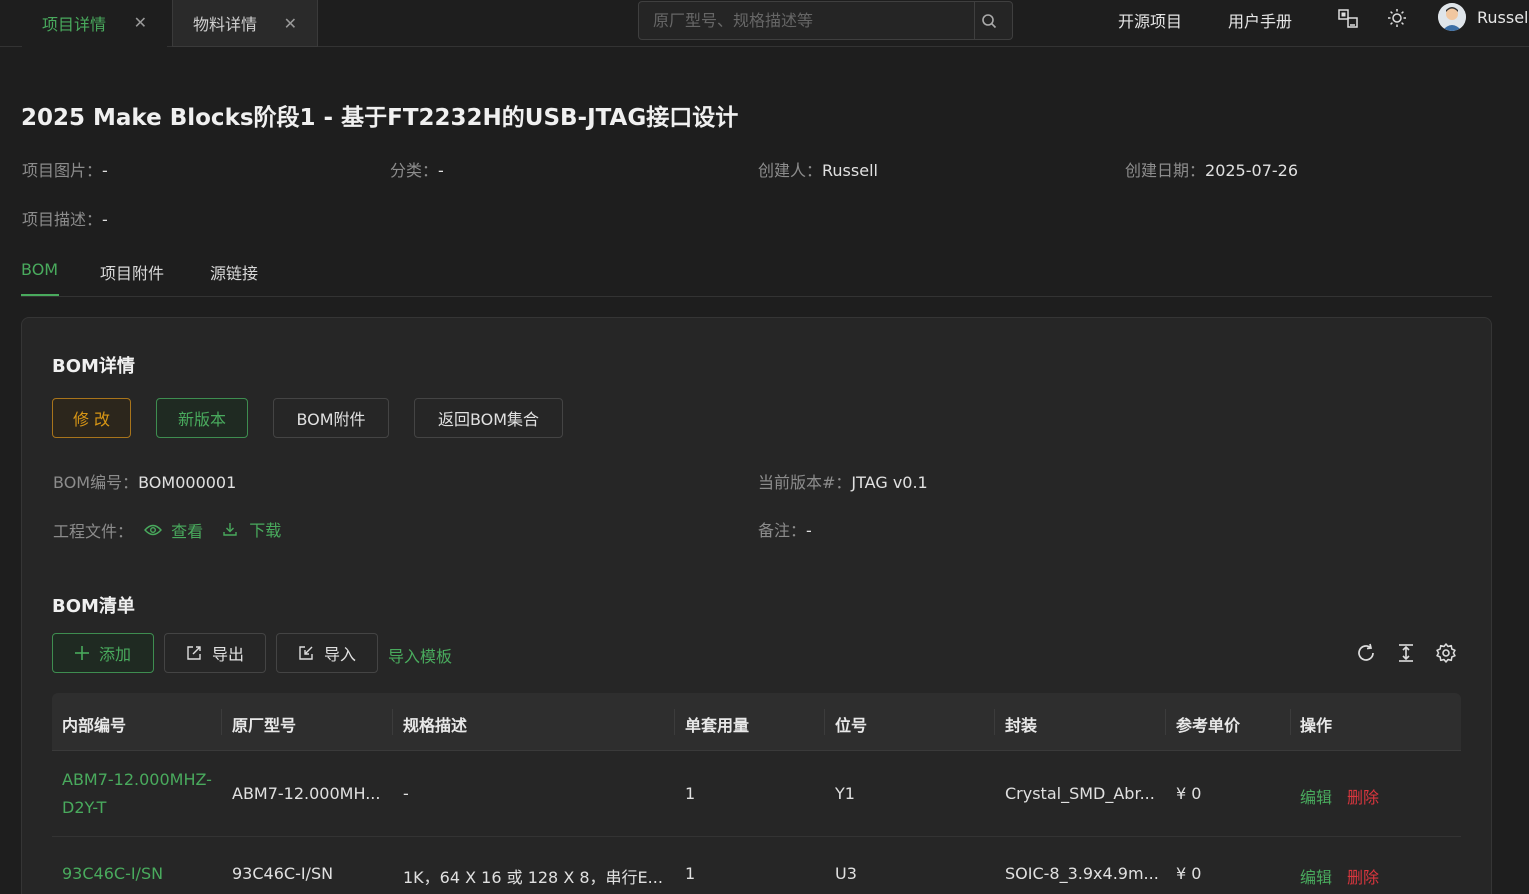 The image size is (1529, 894). Describe the element at coordinates (435, 724) in the screenshot. I see `column-header: 规格描述` at that location.